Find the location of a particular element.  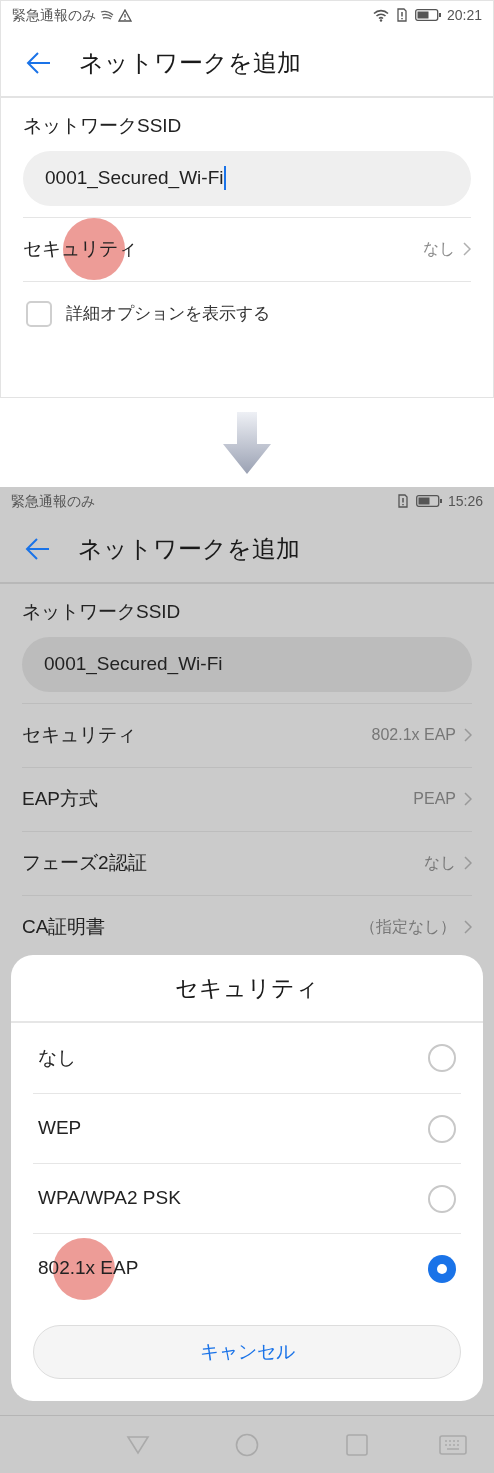

swipe-icon is located at coordinates (107, 15).